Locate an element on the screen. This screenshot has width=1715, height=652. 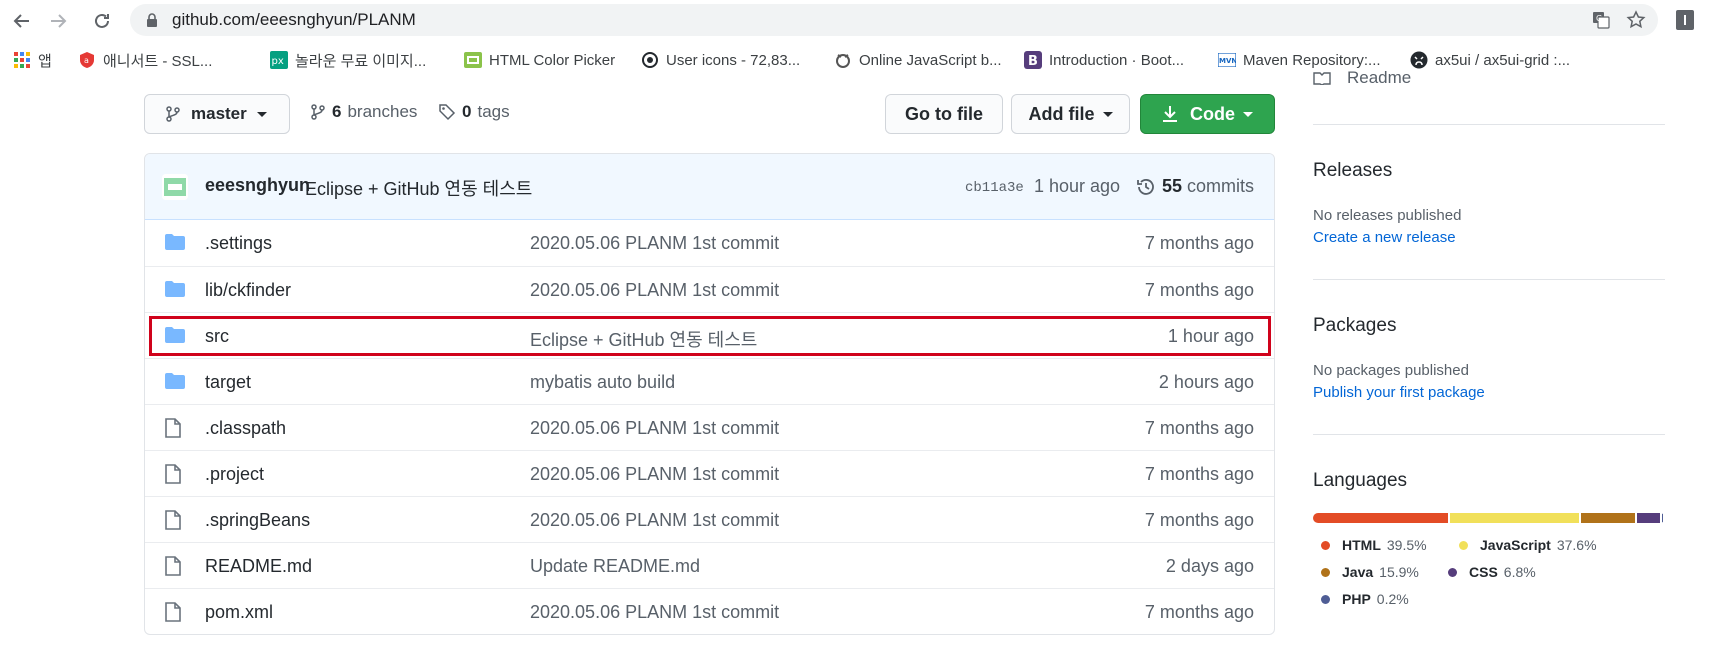
add-file-label: Add file is located at coordinates (1061, 113).